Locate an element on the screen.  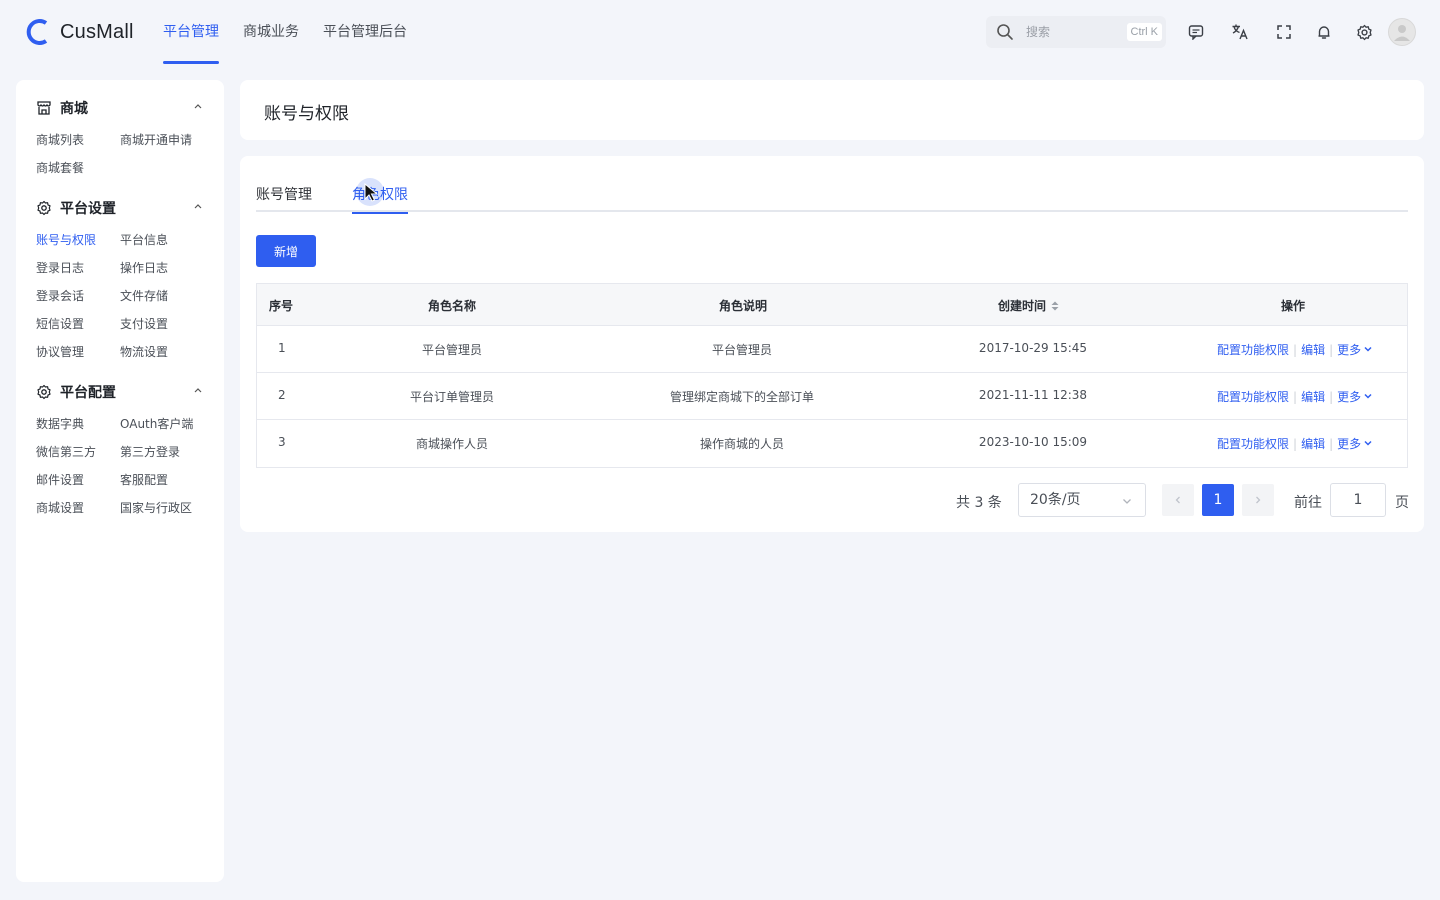
pagination-total: 共 3 条 is located at coordinates (979, 503).